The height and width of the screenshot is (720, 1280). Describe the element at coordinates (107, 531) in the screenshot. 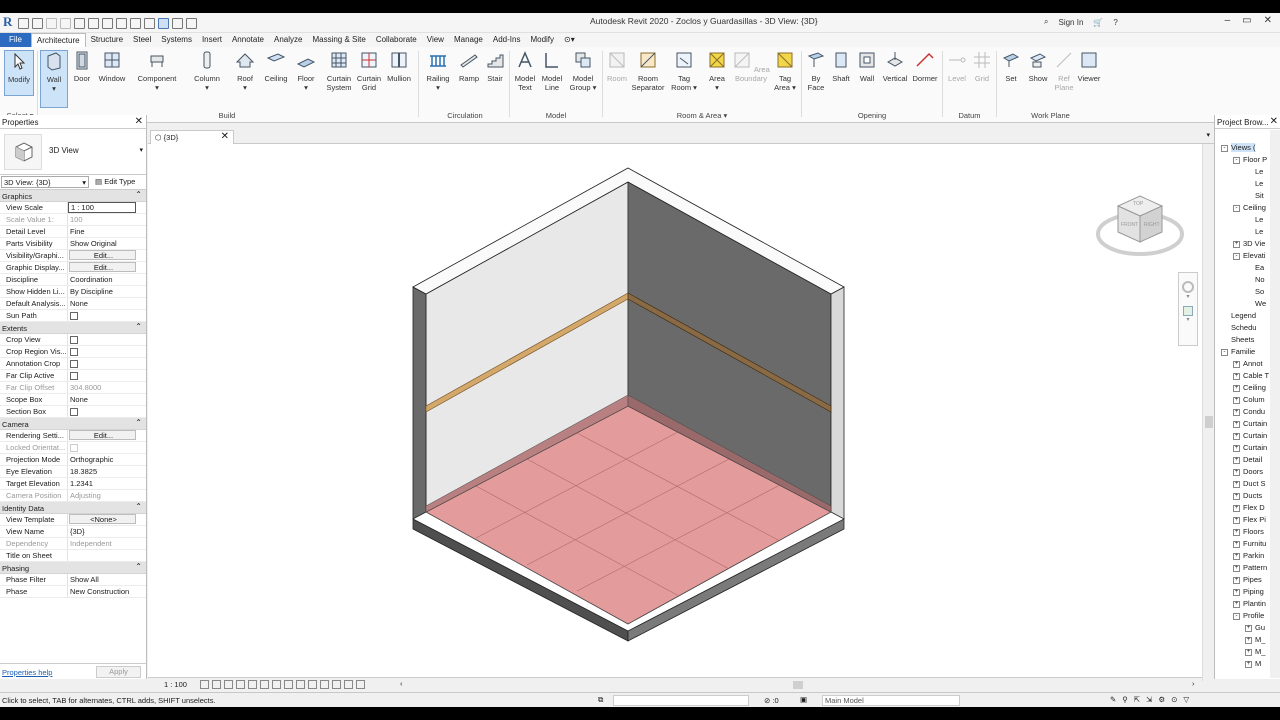

I see `property-value: {3D}` at that location.